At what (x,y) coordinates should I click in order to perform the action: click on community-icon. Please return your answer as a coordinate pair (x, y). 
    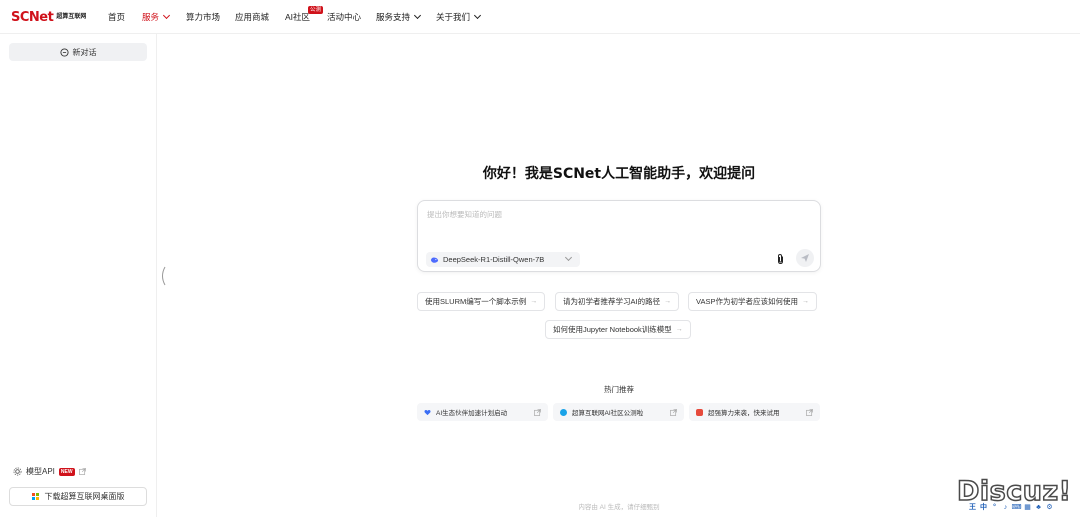
    Looking at the image, I should click on (563, 412).